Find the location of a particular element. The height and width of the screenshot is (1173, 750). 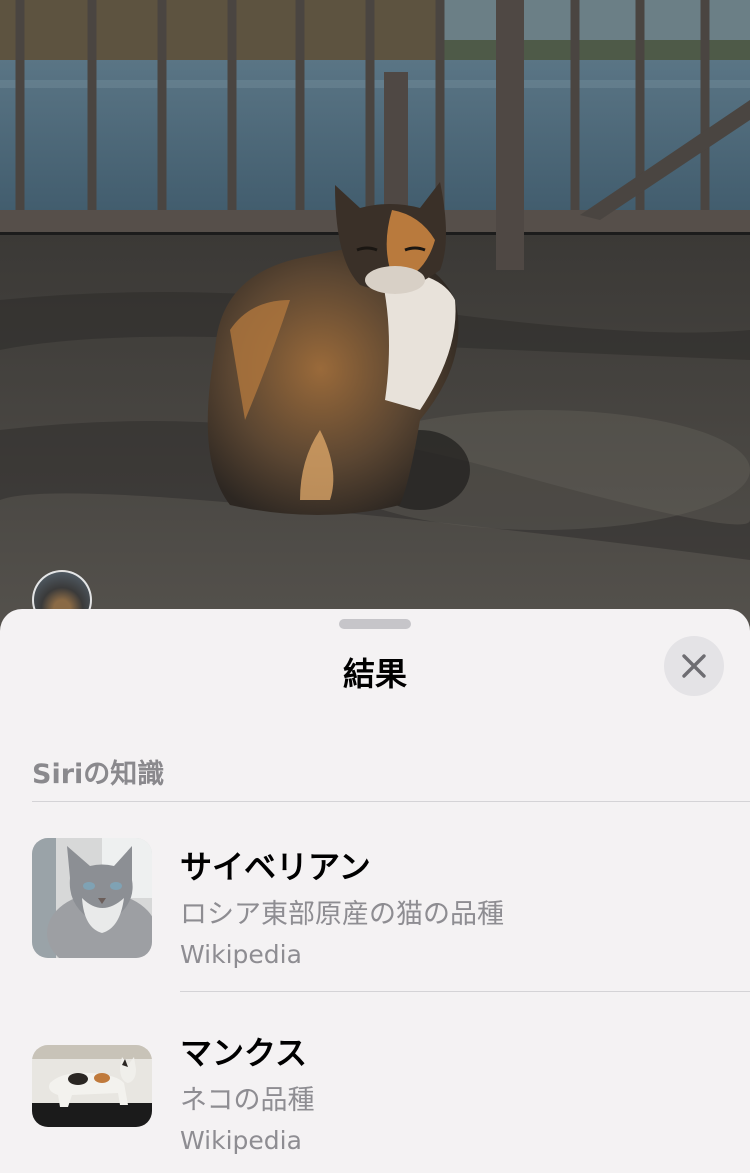

close-icon is located at coordinates (694, 666).